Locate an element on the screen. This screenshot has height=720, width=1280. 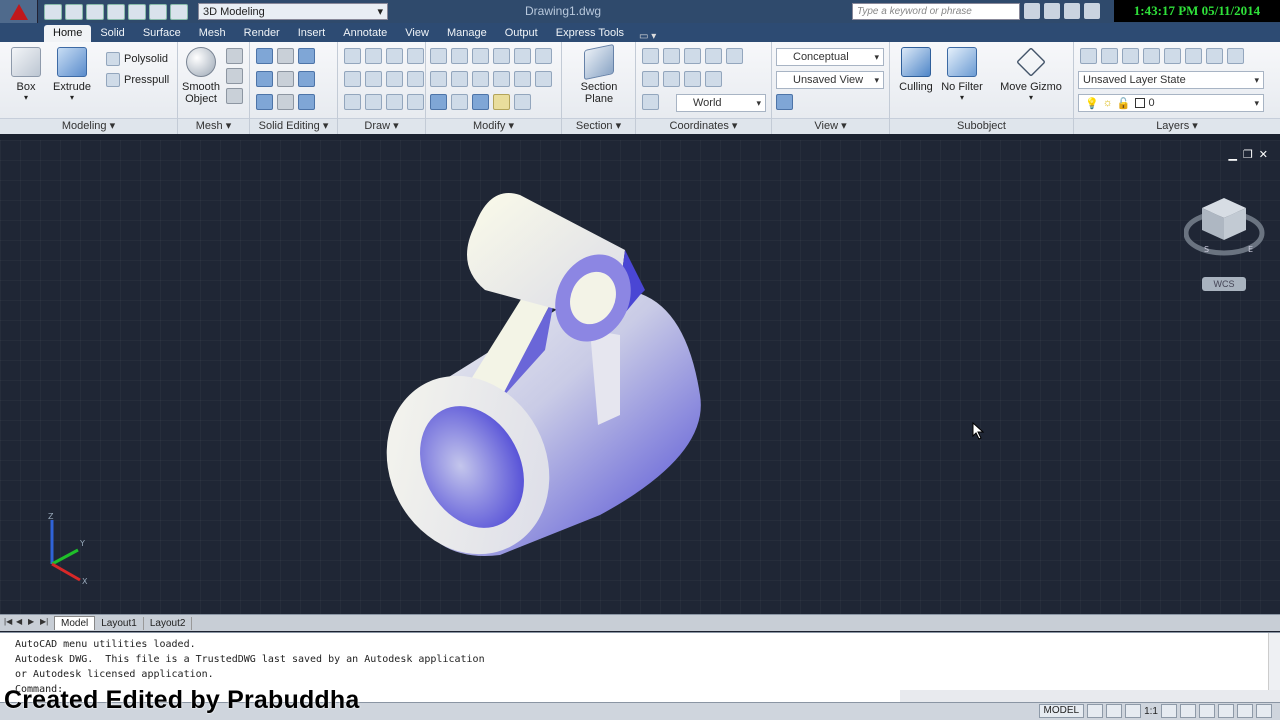
isolate-objects-icon is located at coordinates (1245, 711).